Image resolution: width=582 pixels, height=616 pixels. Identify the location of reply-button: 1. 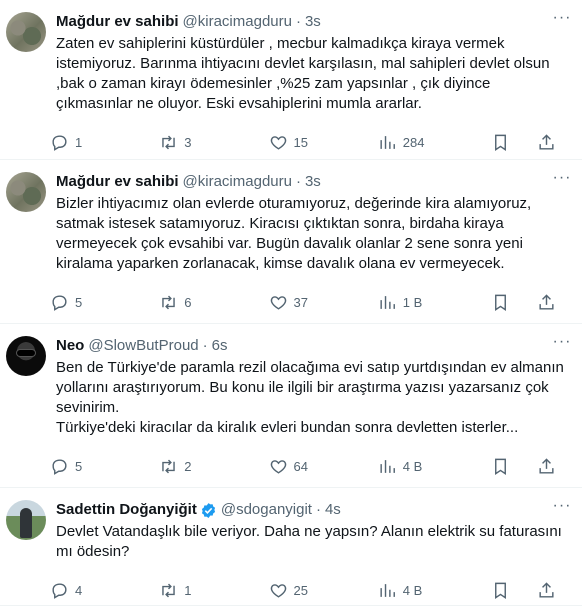
(104, 142).